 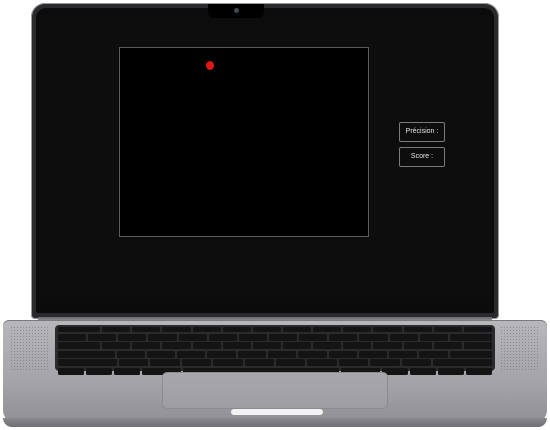 I want to click on speaker-grille-right, so click(x=520, y=348).